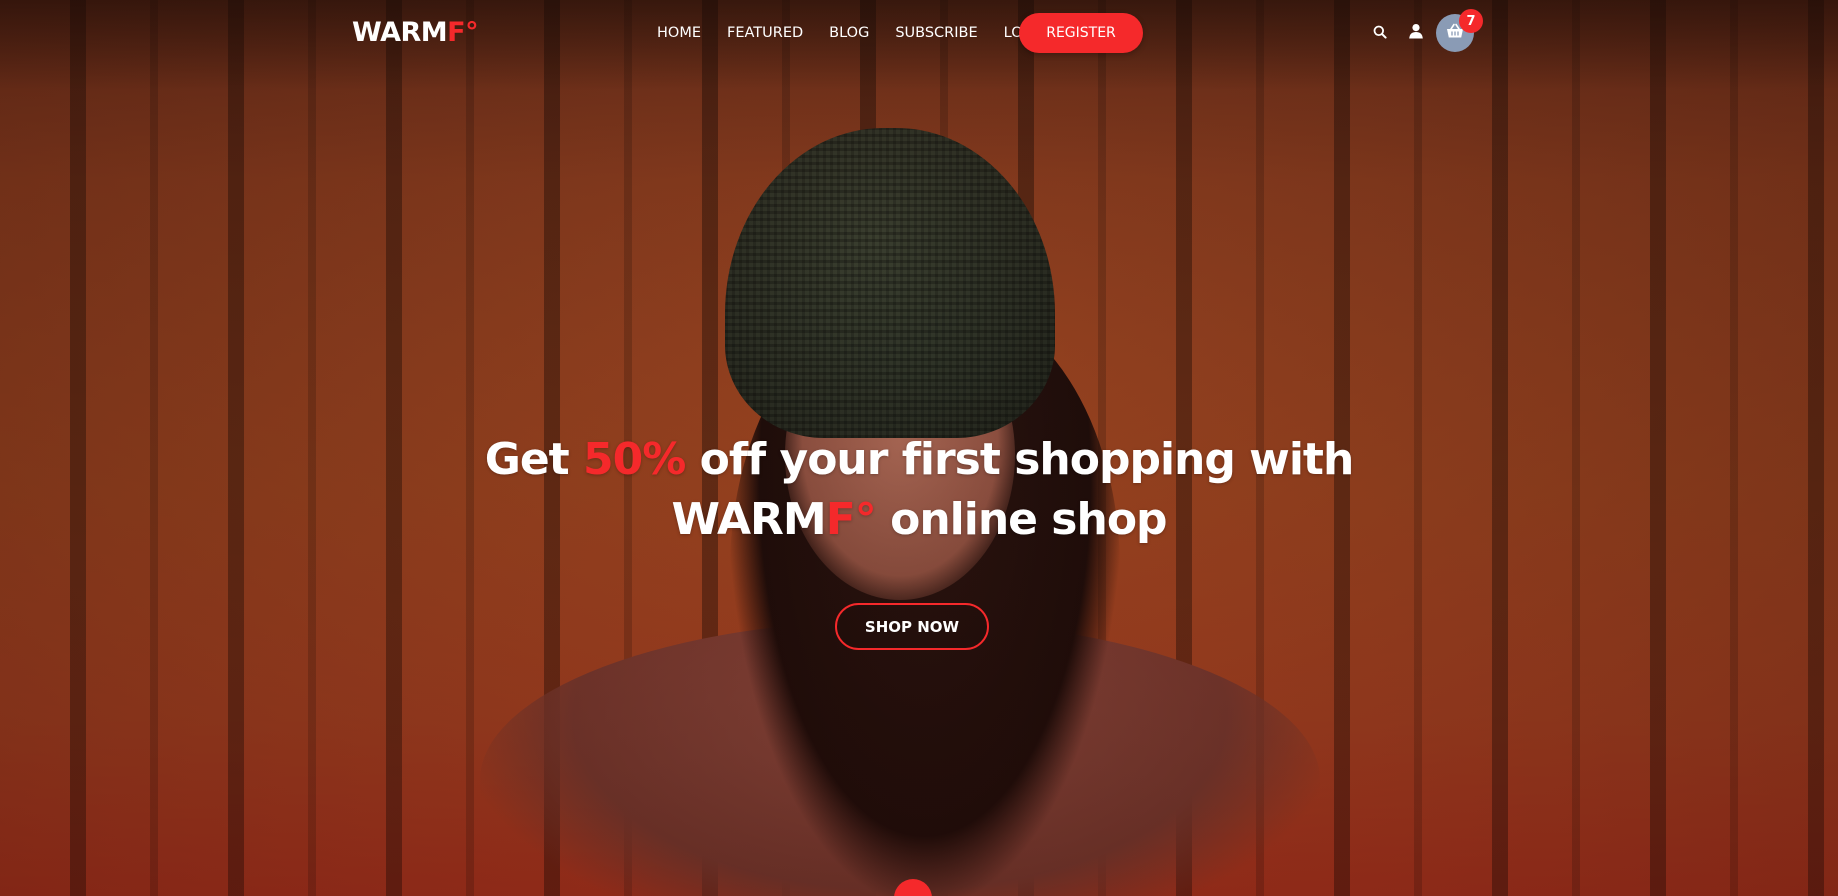 The image size is (1838, 896). I want to click on headline-suffix: online shop, so click(1021, 519).